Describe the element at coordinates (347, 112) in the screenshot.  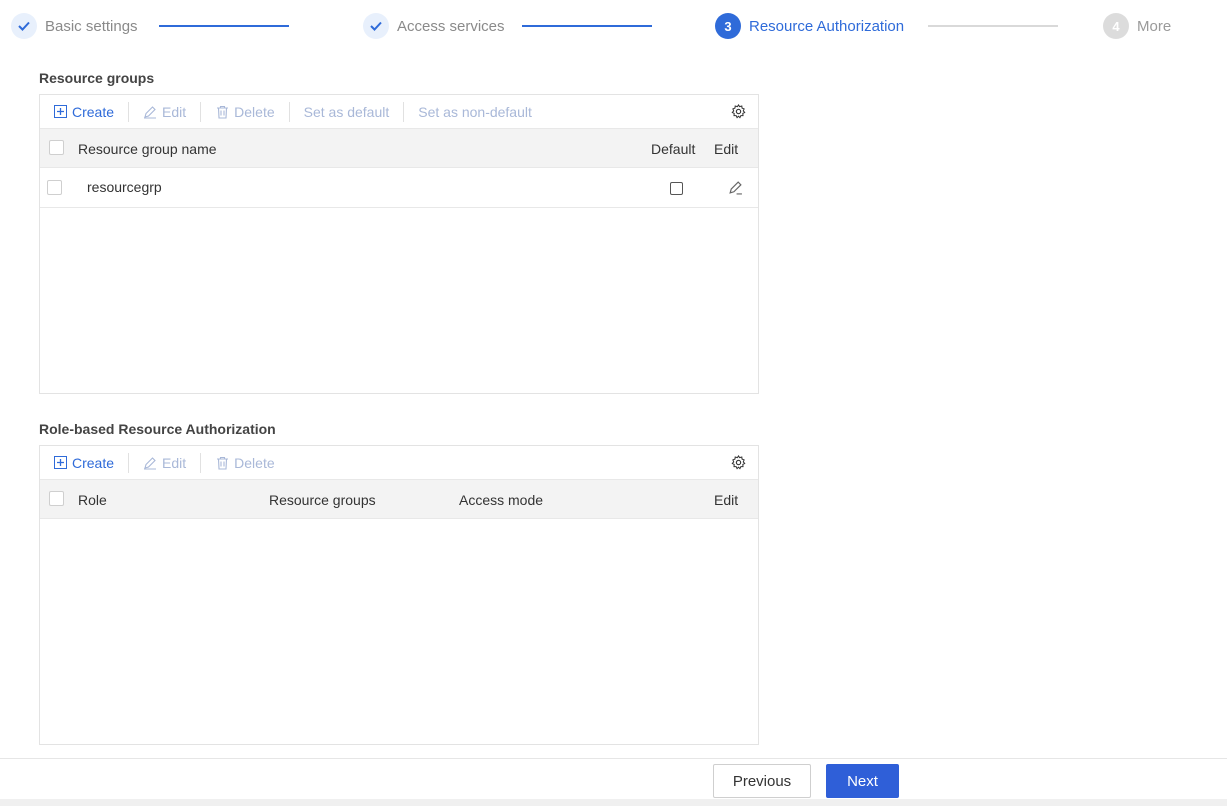
I see `set-as-default-button: Set as default` at that location.